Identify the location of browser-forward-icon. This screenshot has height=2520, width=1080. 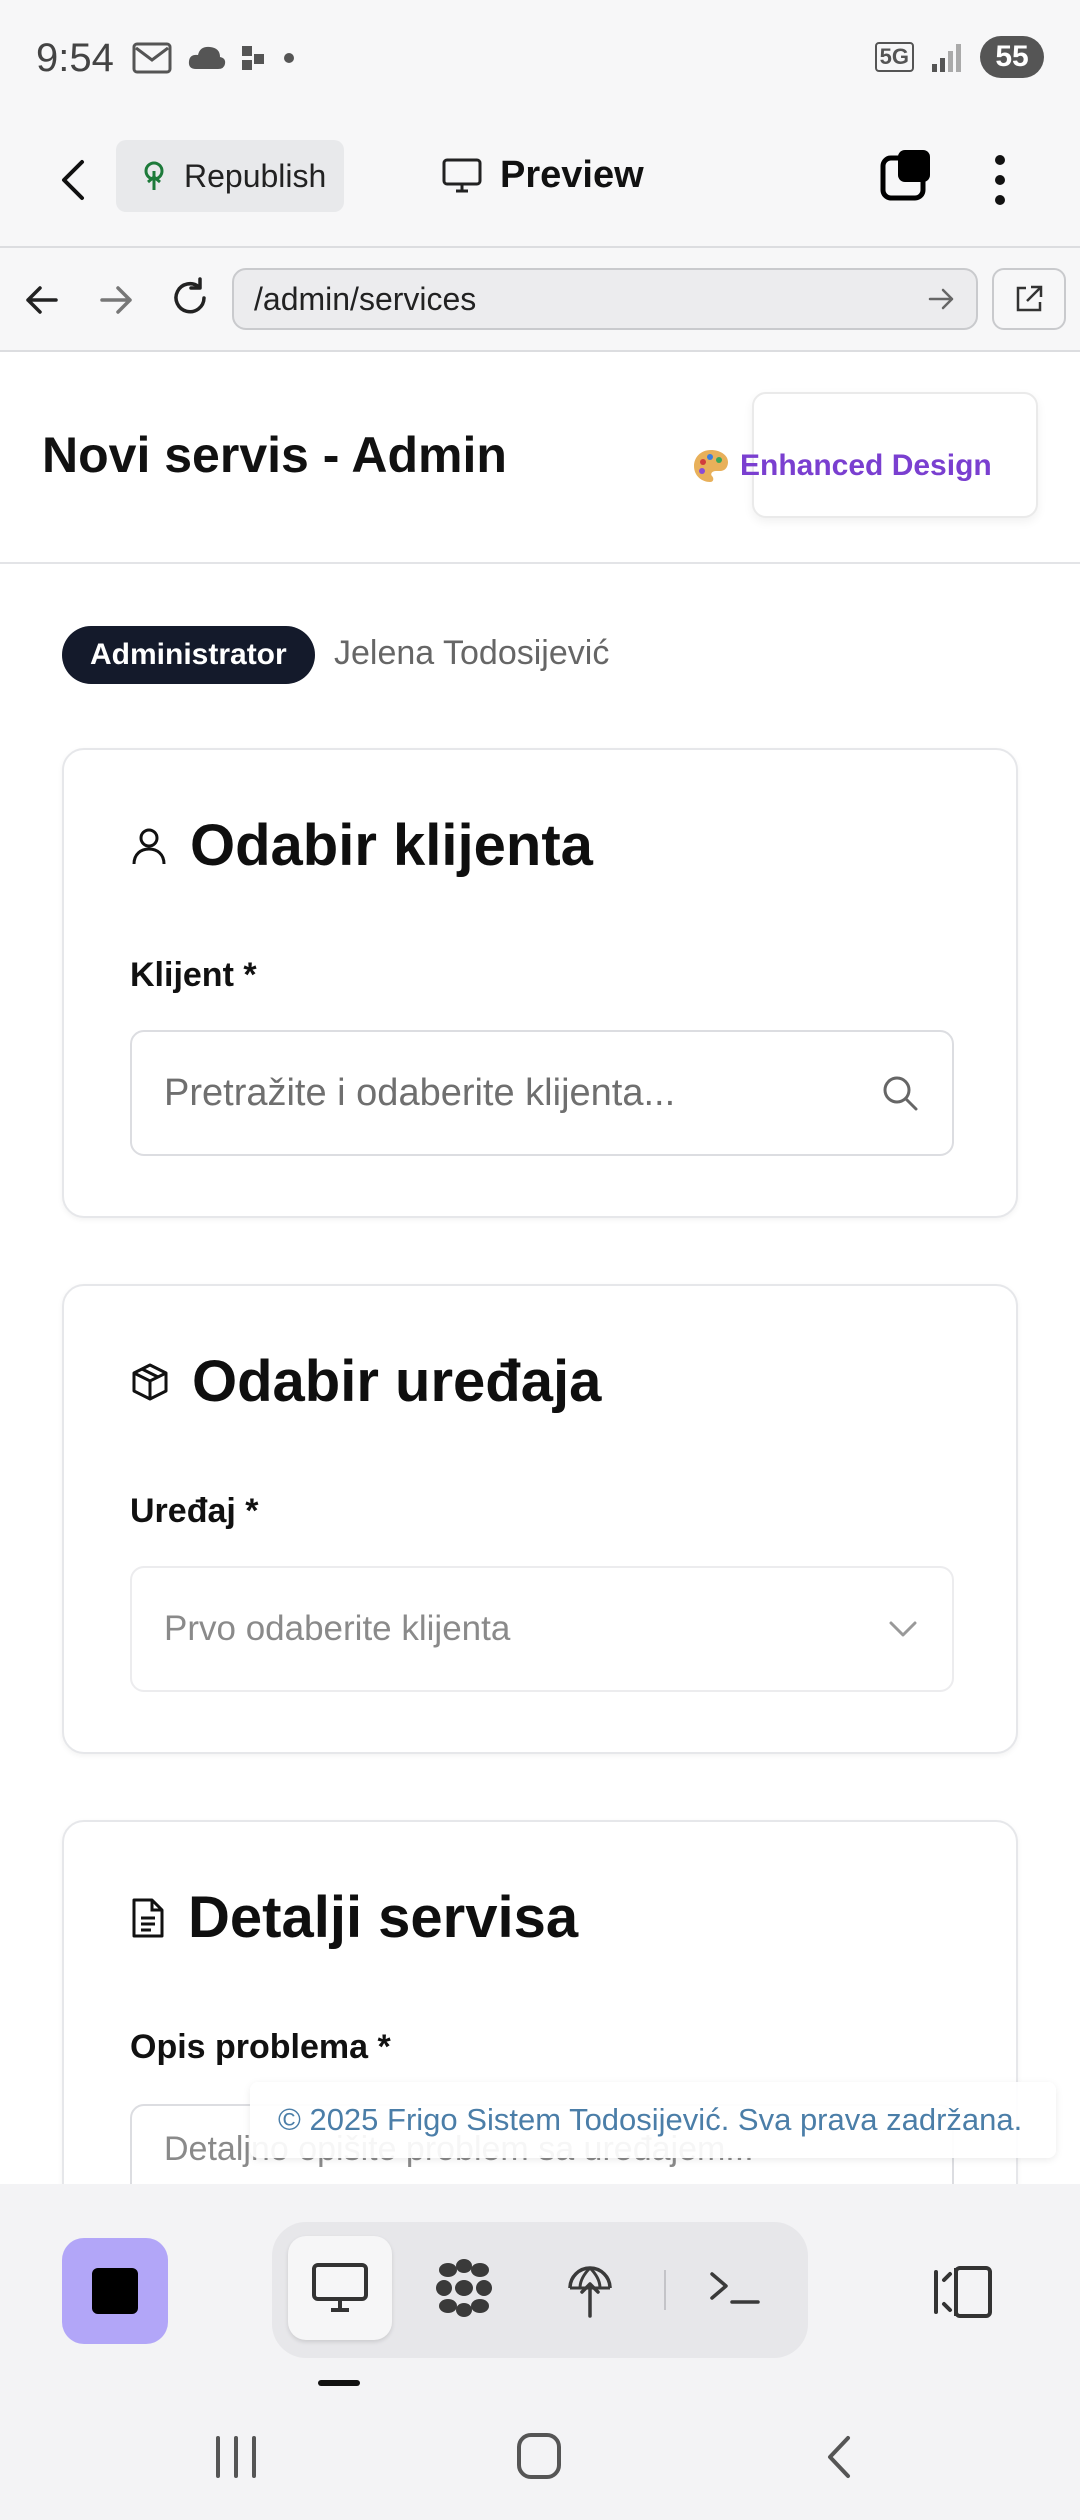
(116, 300).